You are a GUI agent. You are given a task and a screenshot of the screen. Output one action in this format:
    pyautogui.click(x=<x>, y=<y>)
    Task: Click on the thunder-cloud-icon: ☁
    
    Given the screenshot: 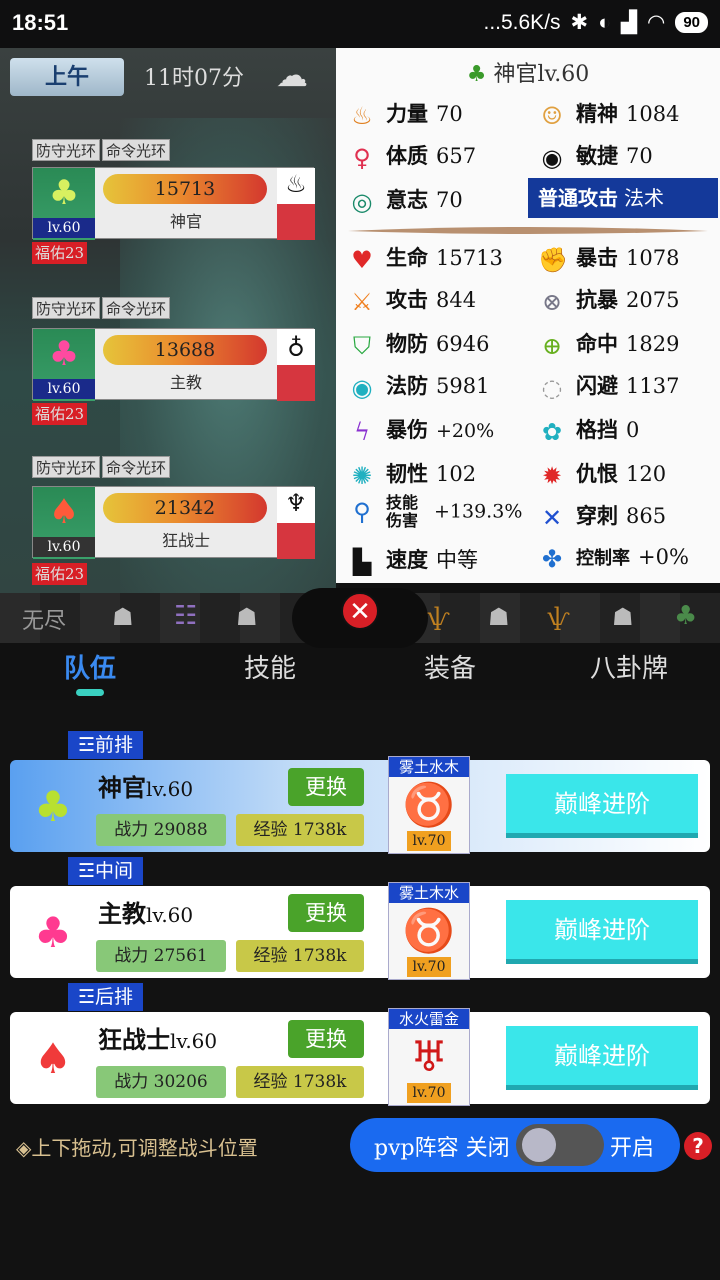 What is the action you would take?
    pyautogui.click(x=292, y=75)
    